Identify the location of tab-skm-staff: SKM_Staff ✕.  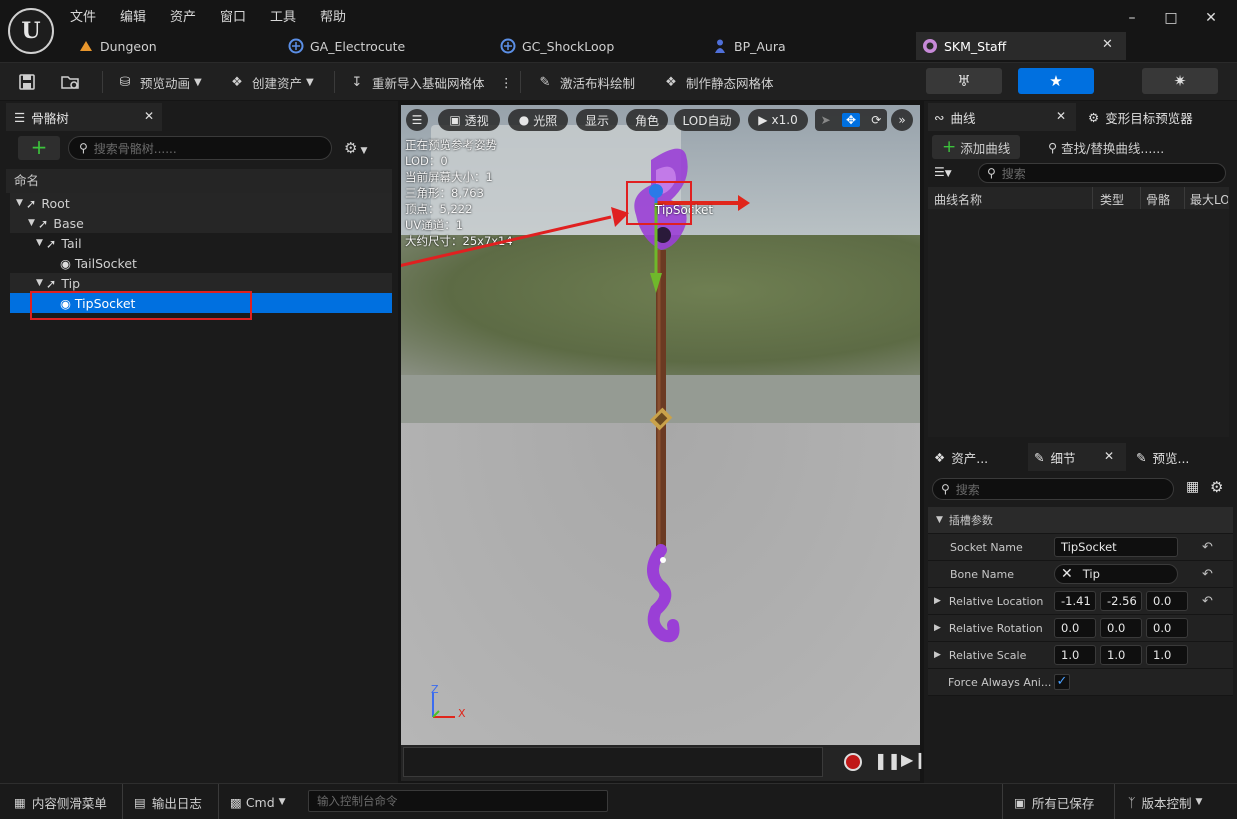
(1021, 46).